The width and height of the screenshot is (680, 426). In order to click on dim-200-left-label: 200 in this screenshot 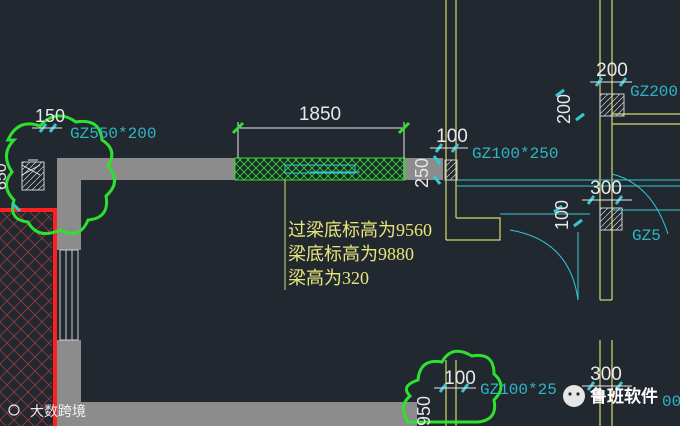, I will do `click(564, 109)`.